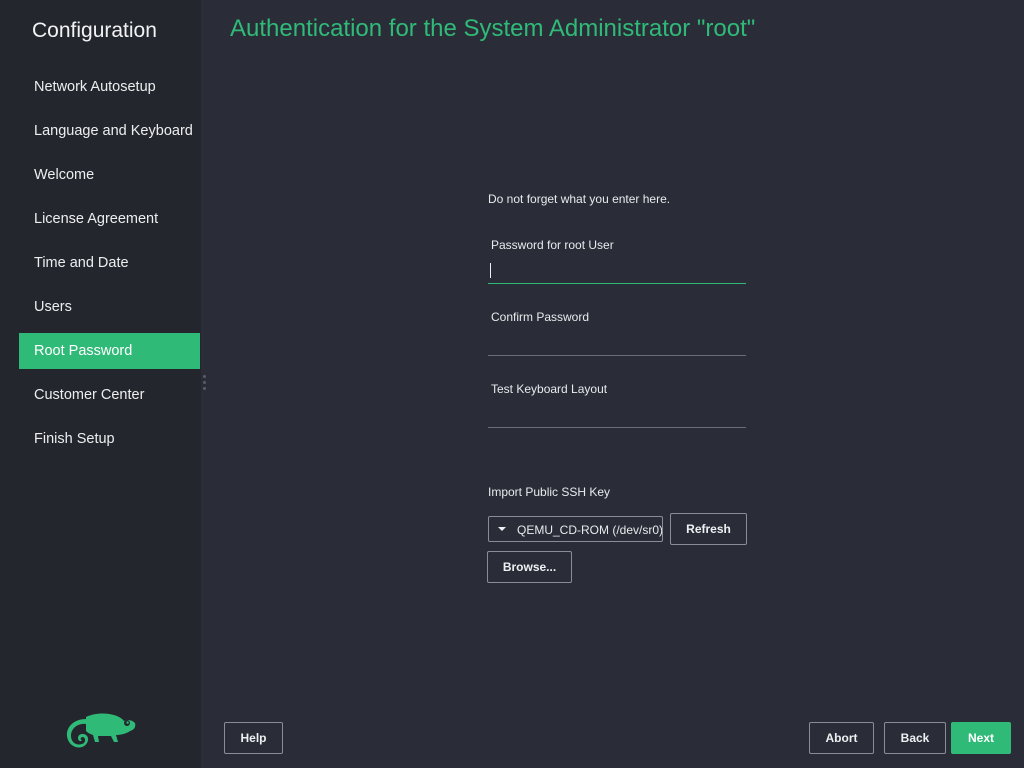 This screenshot has width=1024, height=768. What do you see at coordinates (109, 351) in the screenshot?
I see `sidebar-item-root-password: Root Password` at bounding box center [109, 351].